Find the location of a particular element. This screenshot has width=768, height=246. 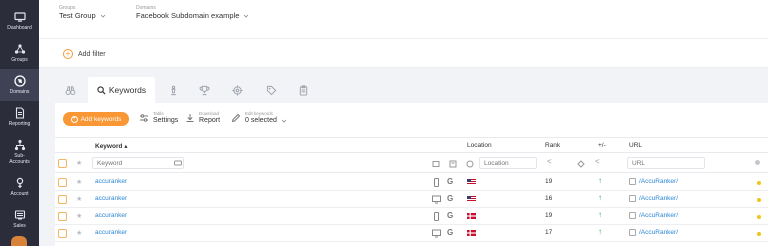

tab-chess is located at coordinates (173, 90).